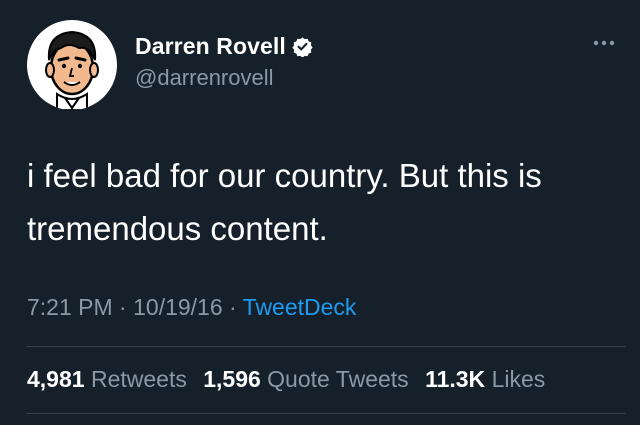 The image size is (640, 425). What do you see at coordinates (210, 46) in the screenshot?
I see `display-name: Darren Rovell` at bounding box center [210, 46].